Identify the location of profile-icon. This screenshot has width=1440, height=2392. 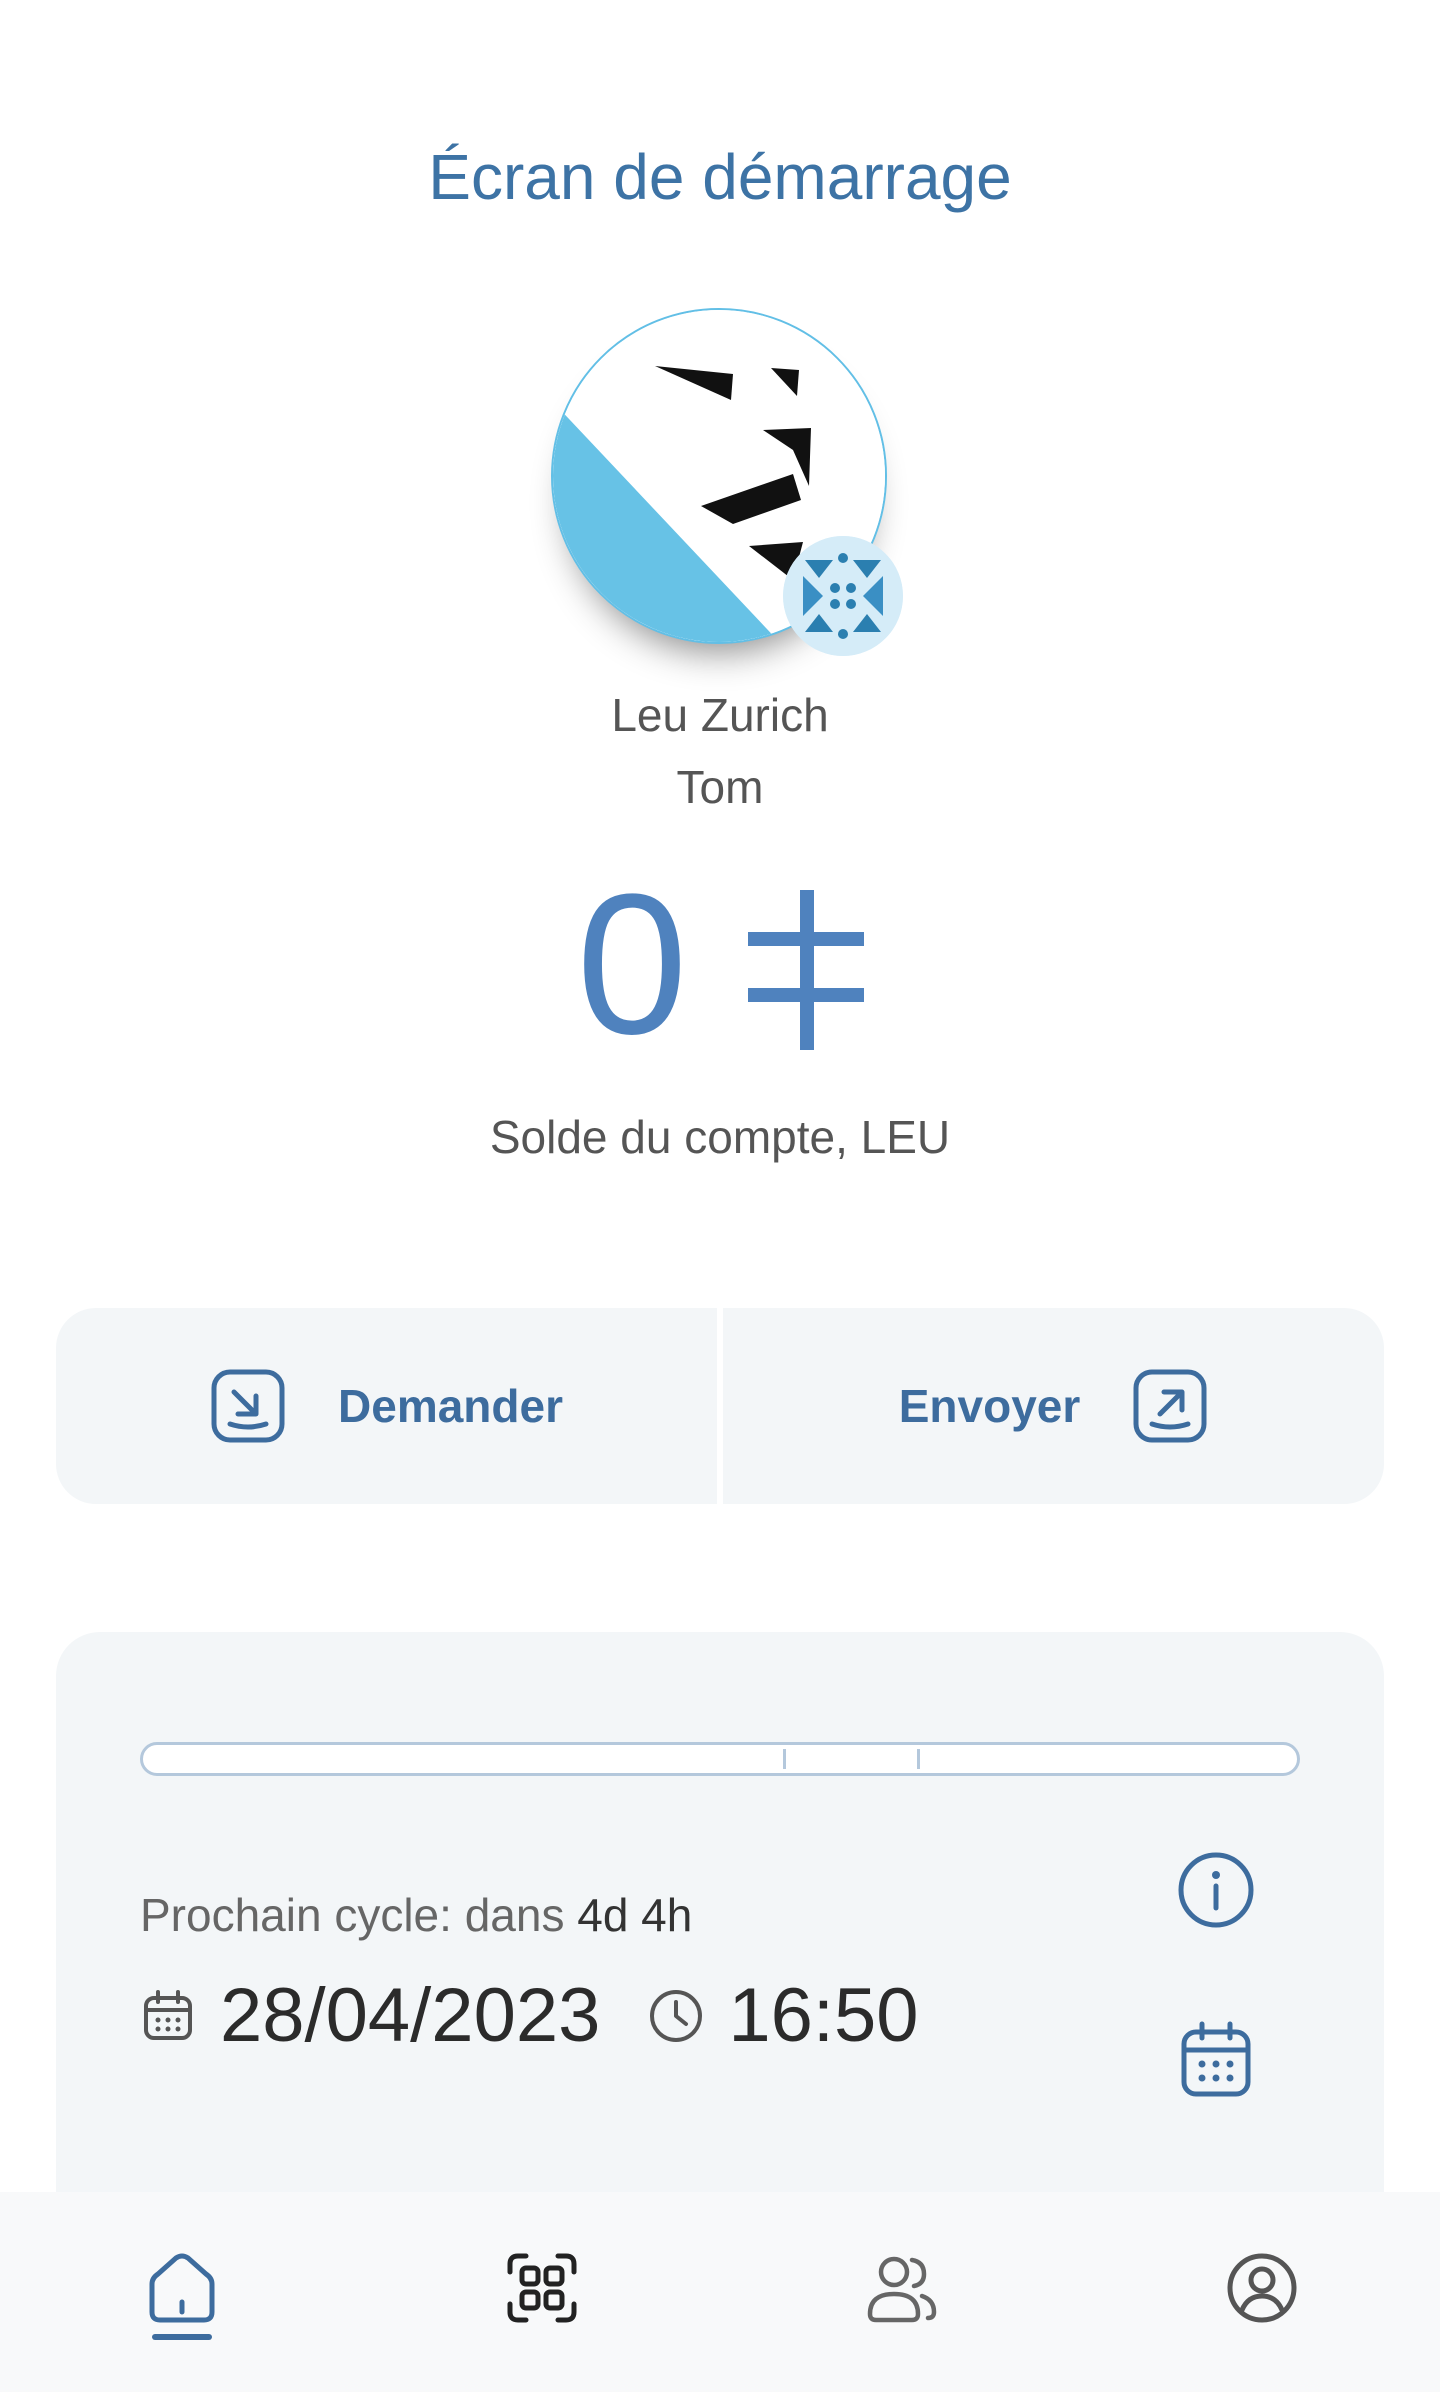
(1262, 2288).